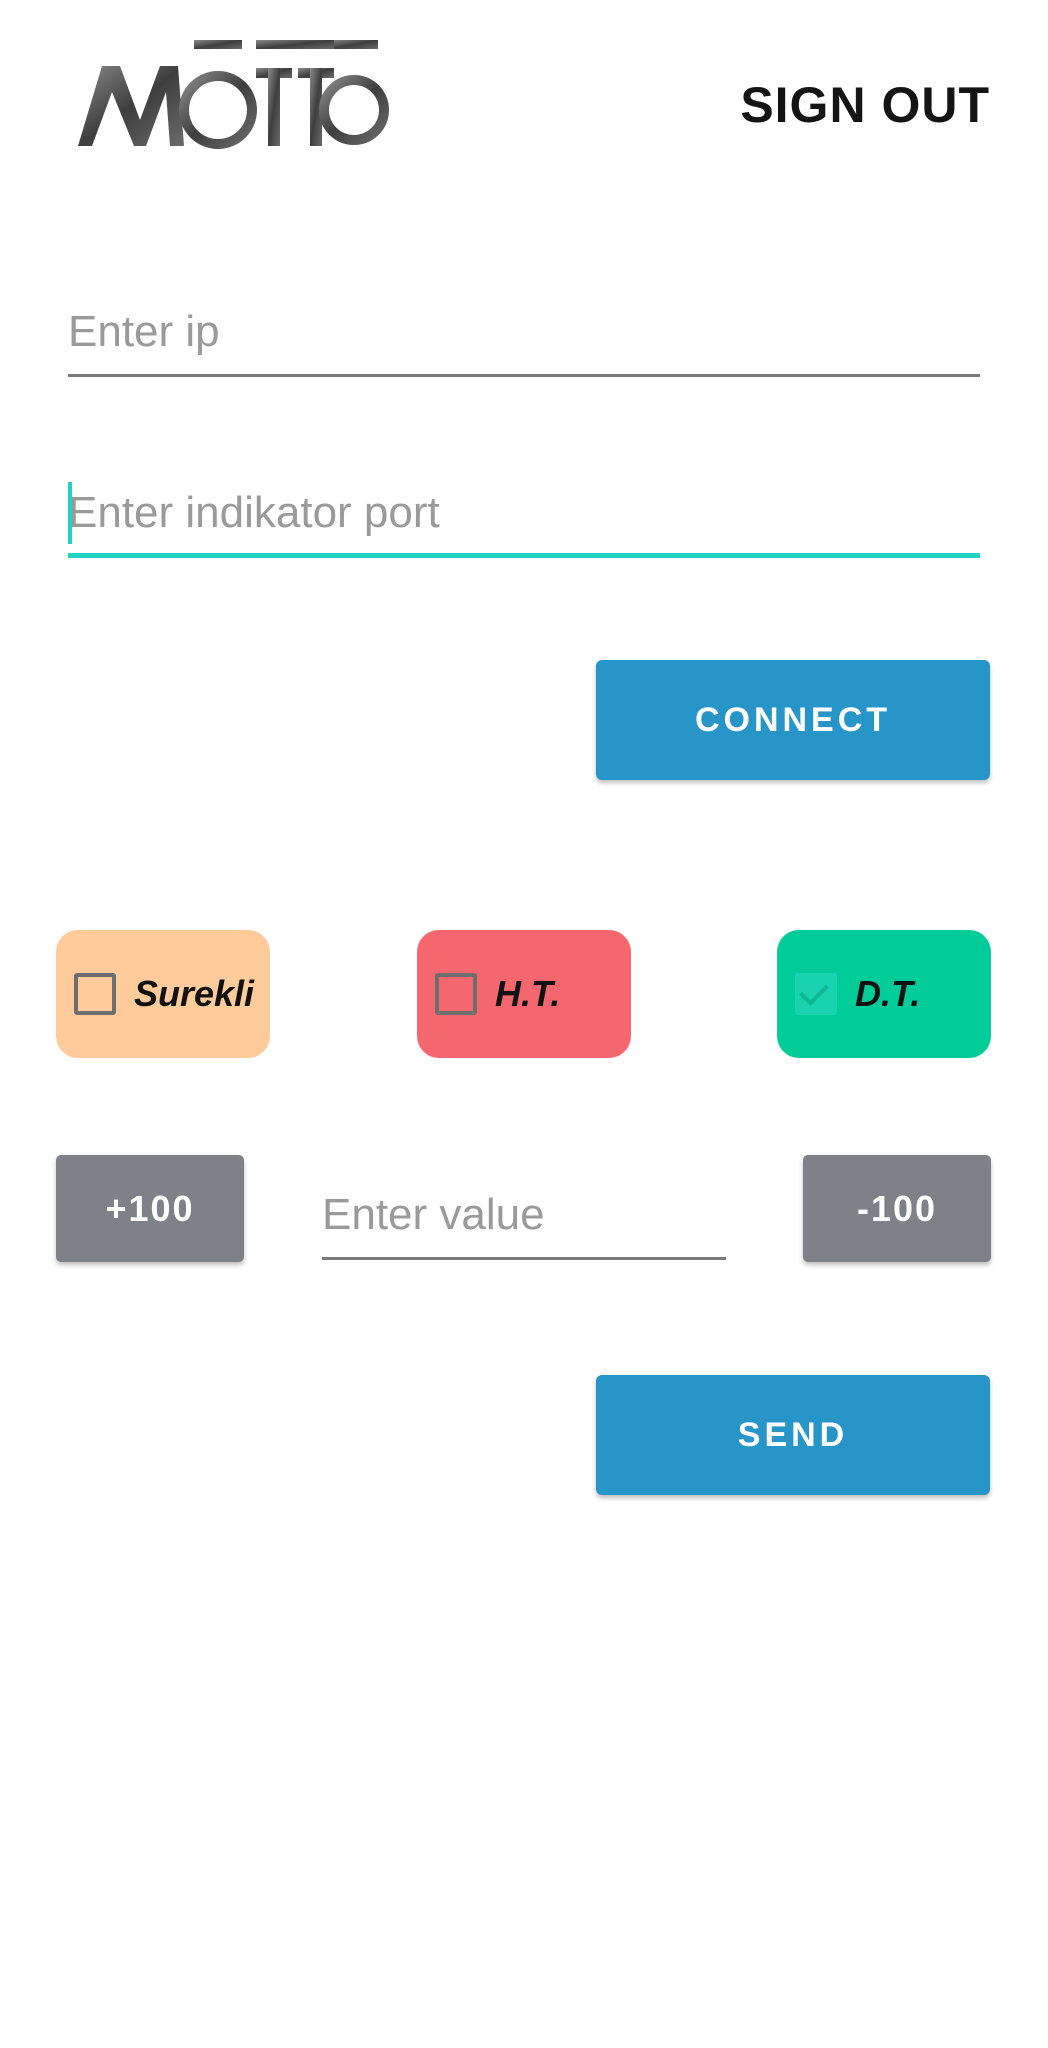  I want to click on ip-field, so click(524, 332).